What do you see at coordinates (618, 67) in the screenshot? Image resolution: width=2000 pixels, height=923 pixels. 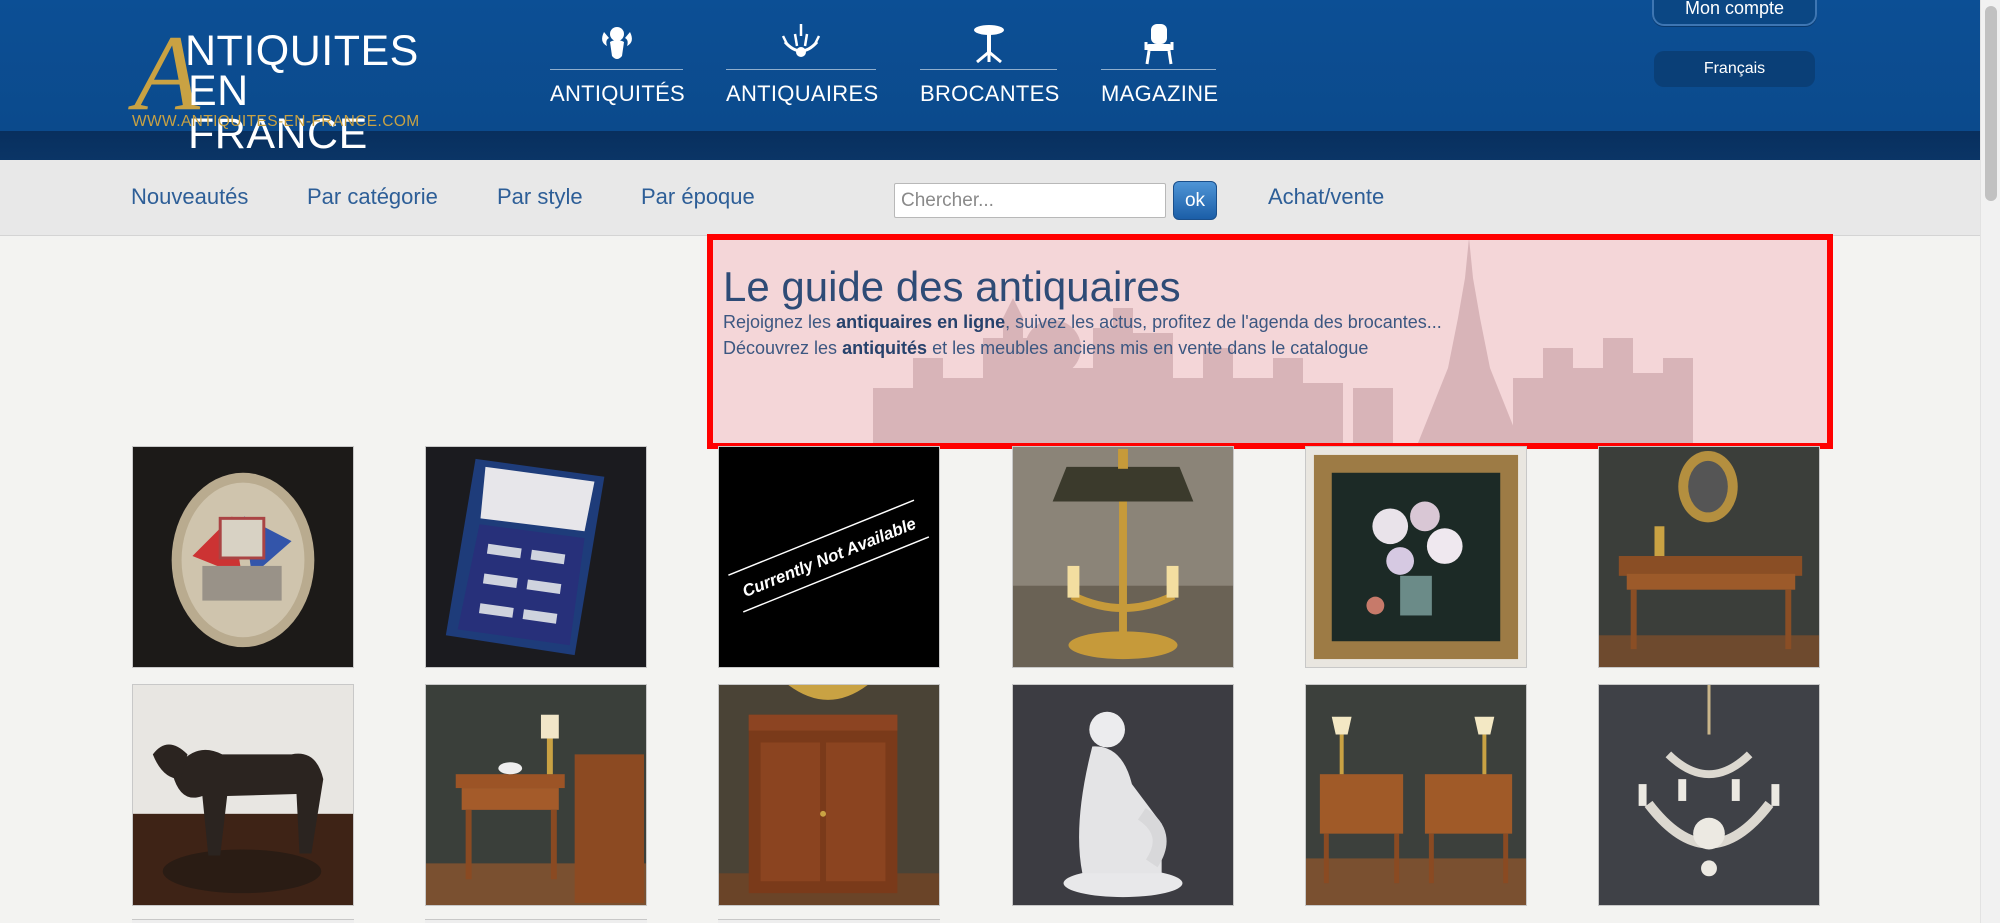 I see `nav-antiquites: ANTIQUITÉS` at bounding box center [618, 67].